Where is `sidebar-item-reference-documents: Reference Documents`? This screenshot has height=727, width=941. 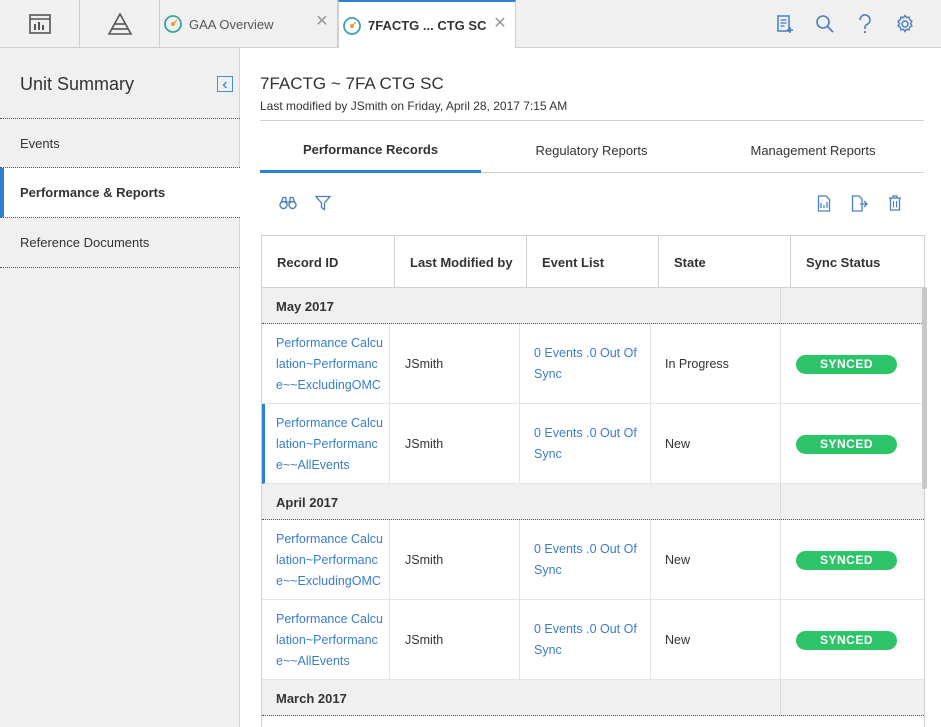 sidebar-item-reference-documents: Reference Documents is located at coordinates (120, 243).